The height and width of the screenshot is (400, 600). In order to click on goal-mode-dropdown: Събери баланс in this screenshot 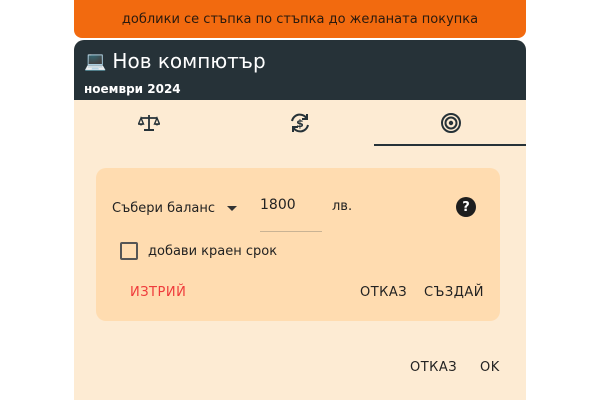, I will do `click(175, 208)`.